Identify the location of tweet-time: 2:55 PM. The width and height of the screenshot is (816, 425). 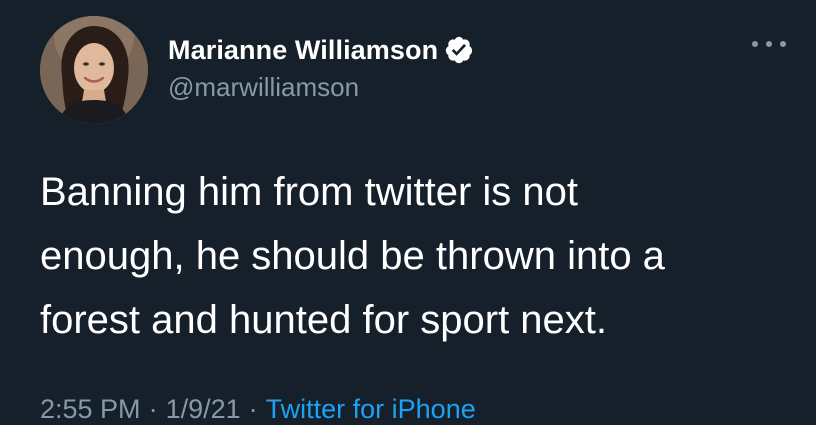
(90, 409).